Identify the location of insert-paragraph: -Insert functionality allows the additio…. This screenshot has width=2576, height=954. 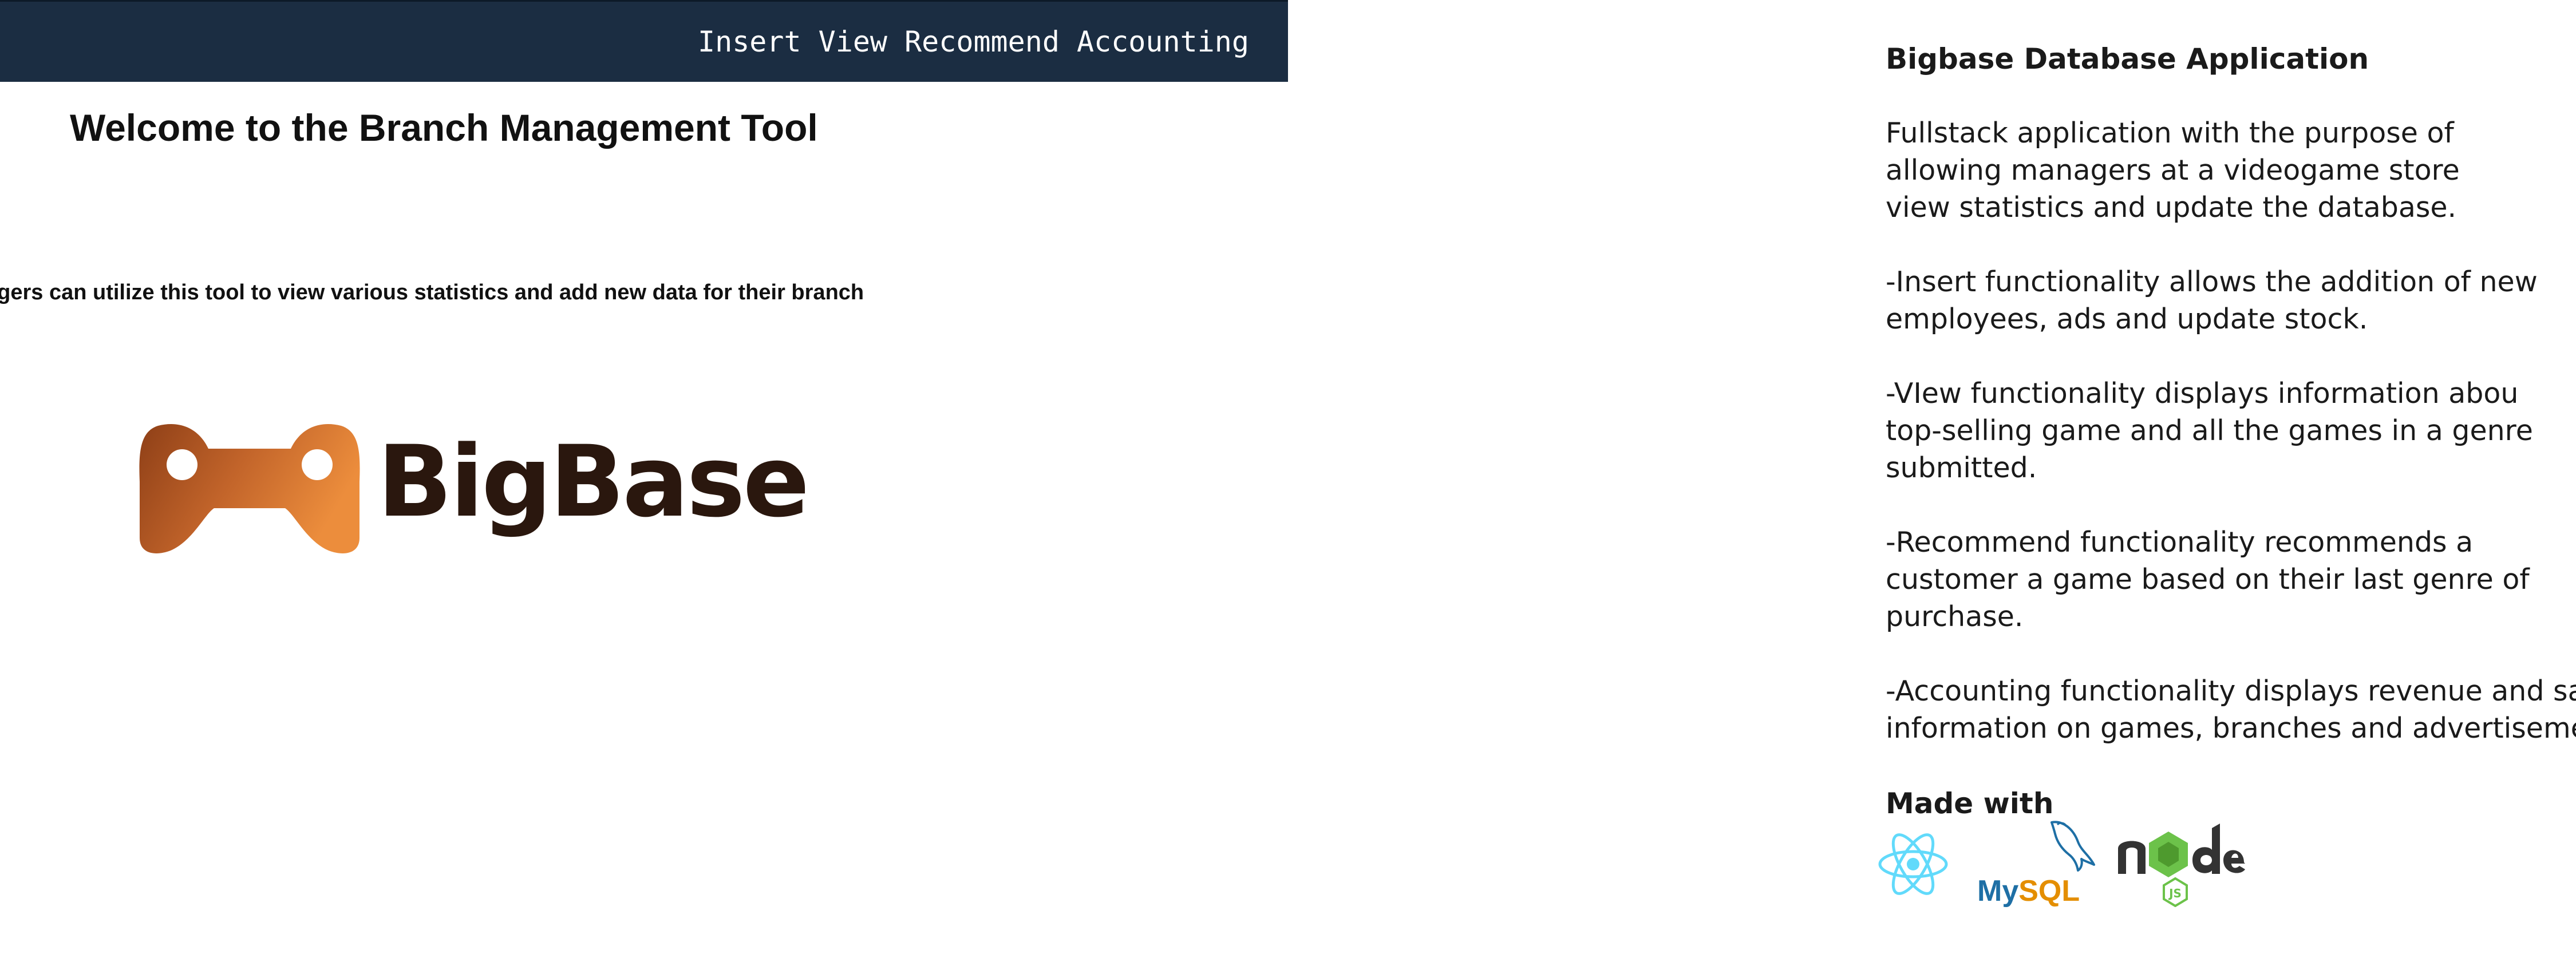
(2231, 301).